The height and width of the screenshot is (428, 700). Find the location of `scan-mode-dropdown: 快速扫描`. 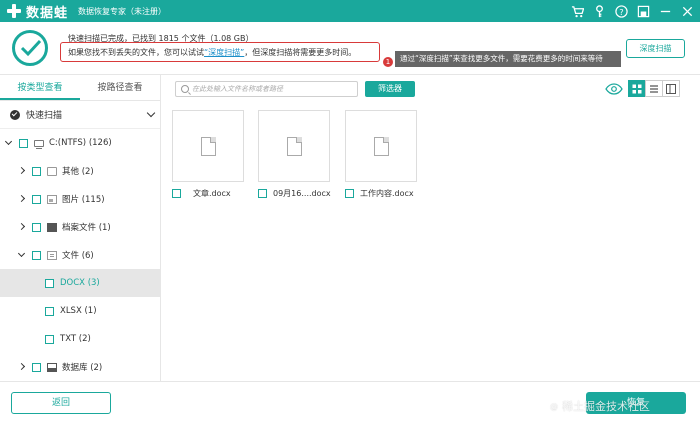

scan-mode-dropdown: 快速扫描 is located at coordinates (80, 115).